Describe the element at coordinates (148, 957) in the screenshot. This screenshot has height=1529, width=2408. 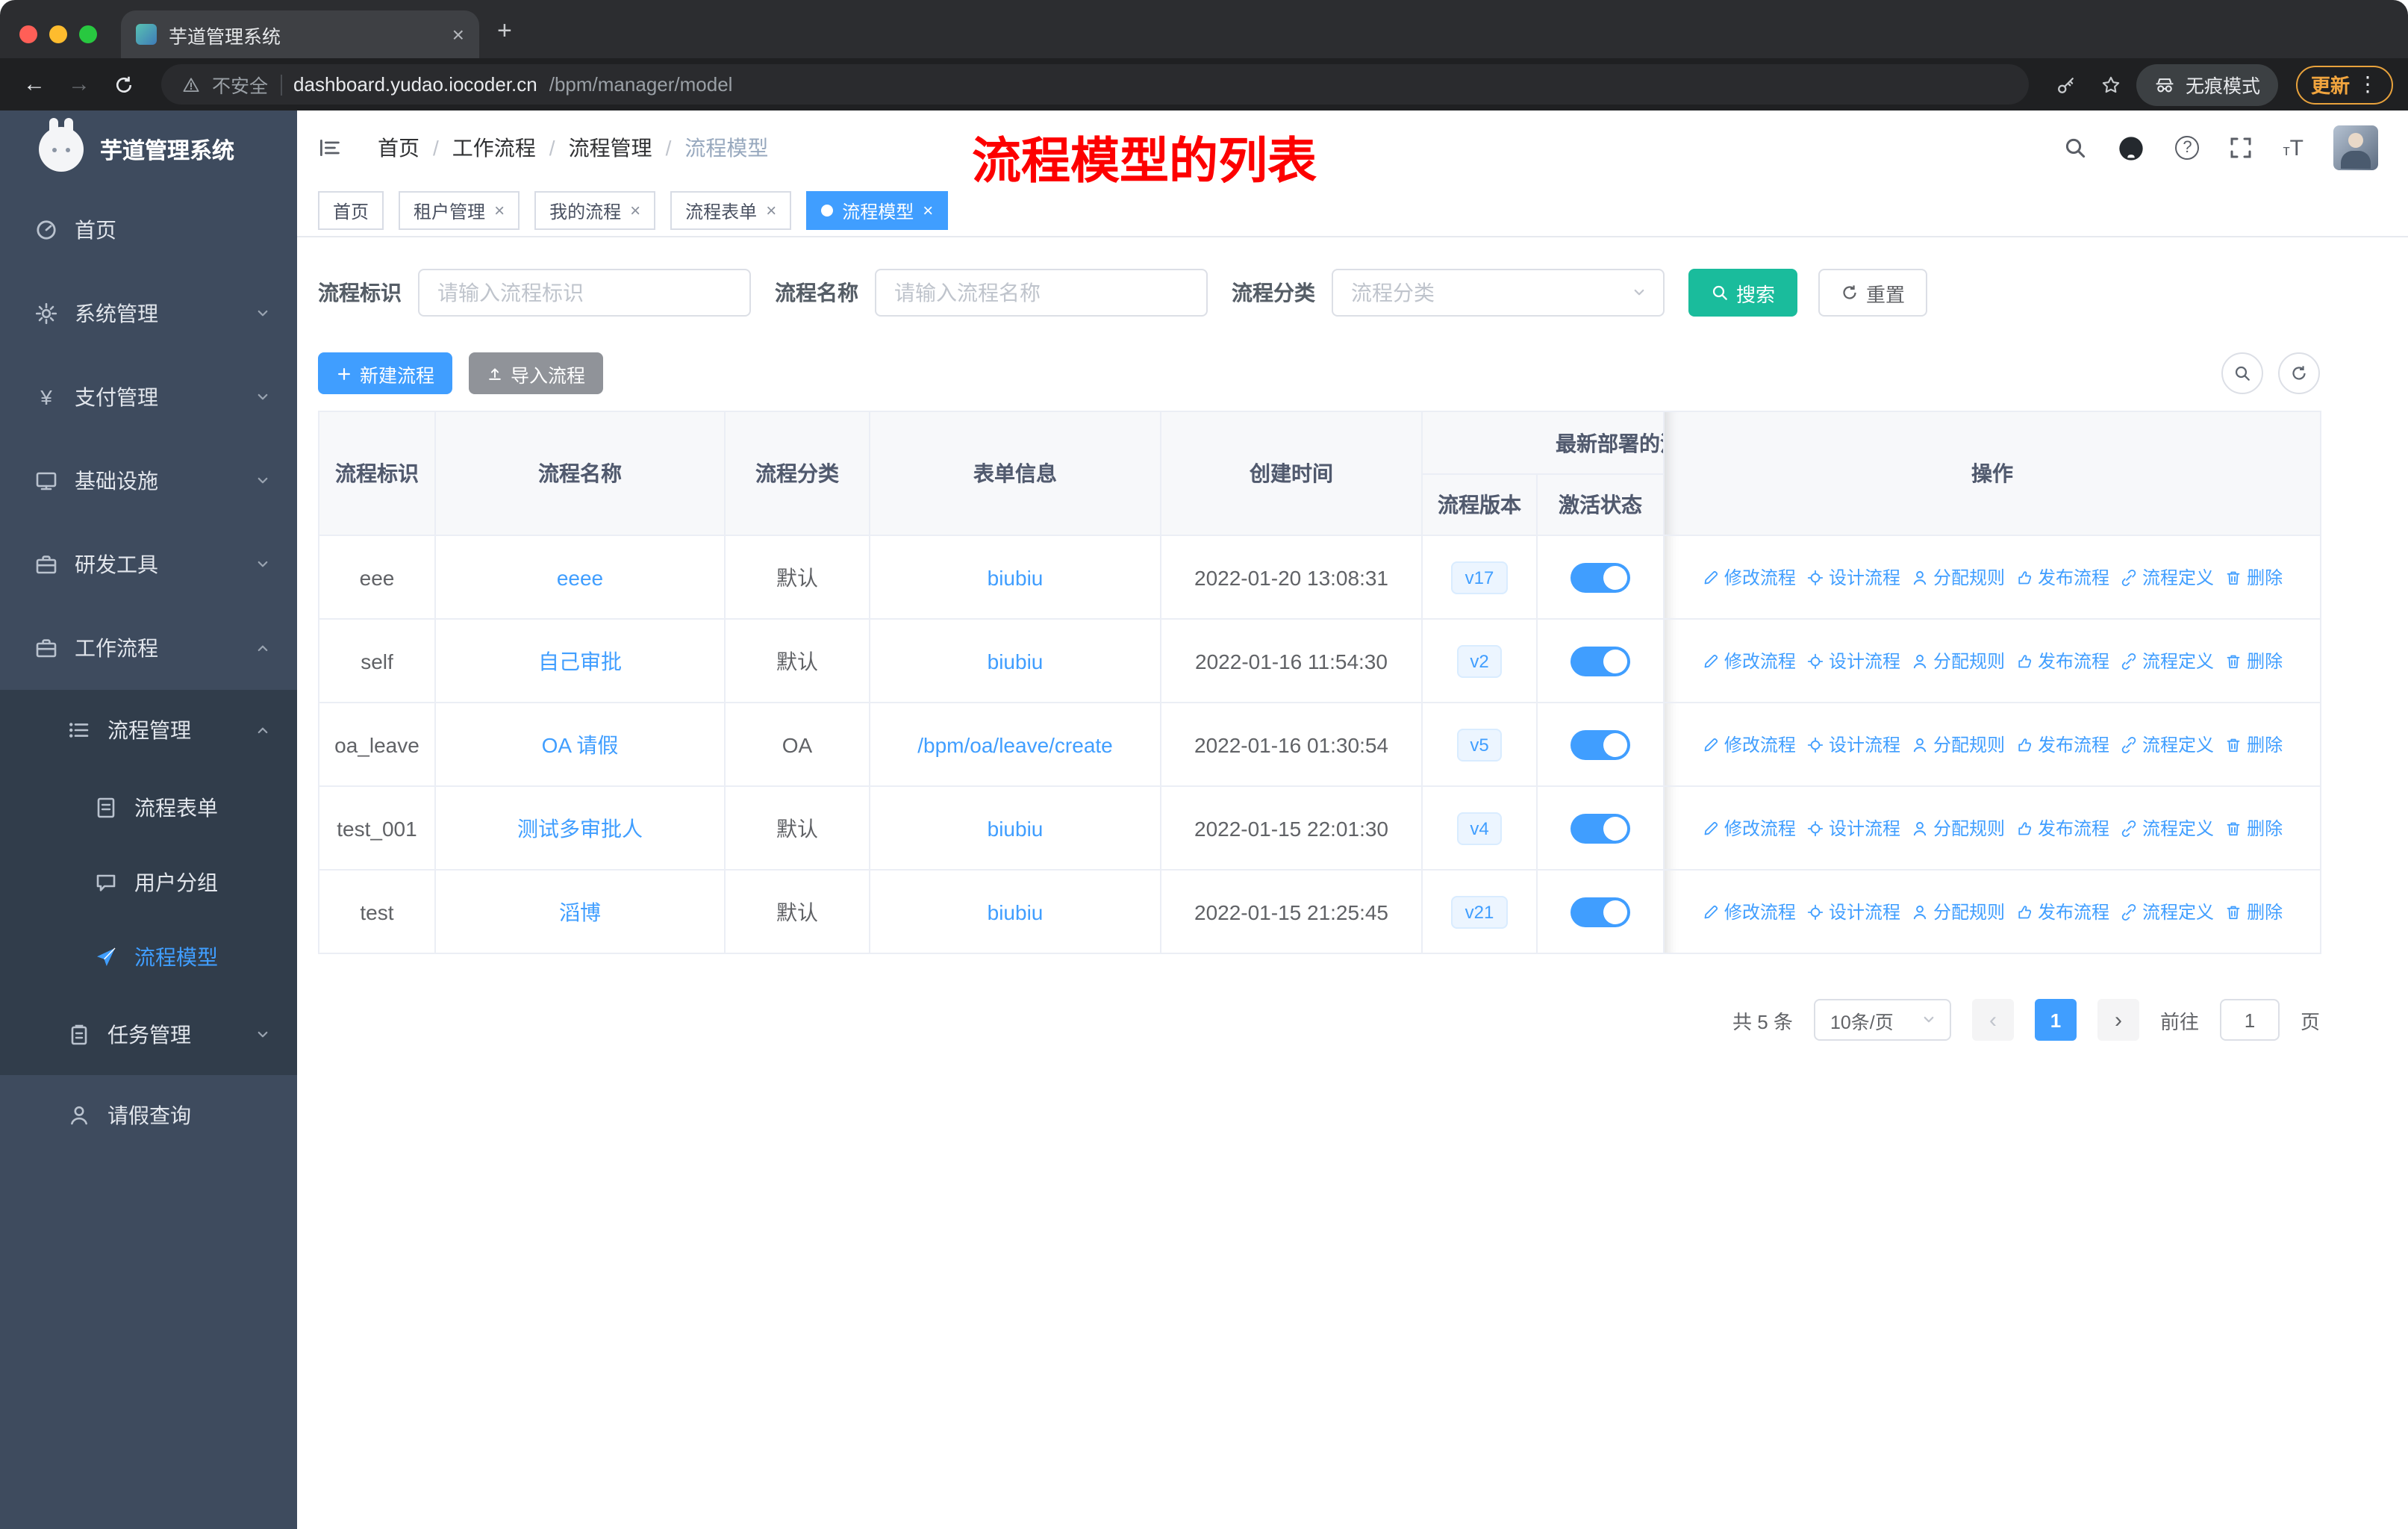
I see `sidebar-item-process-model: 流程模型` at that location.